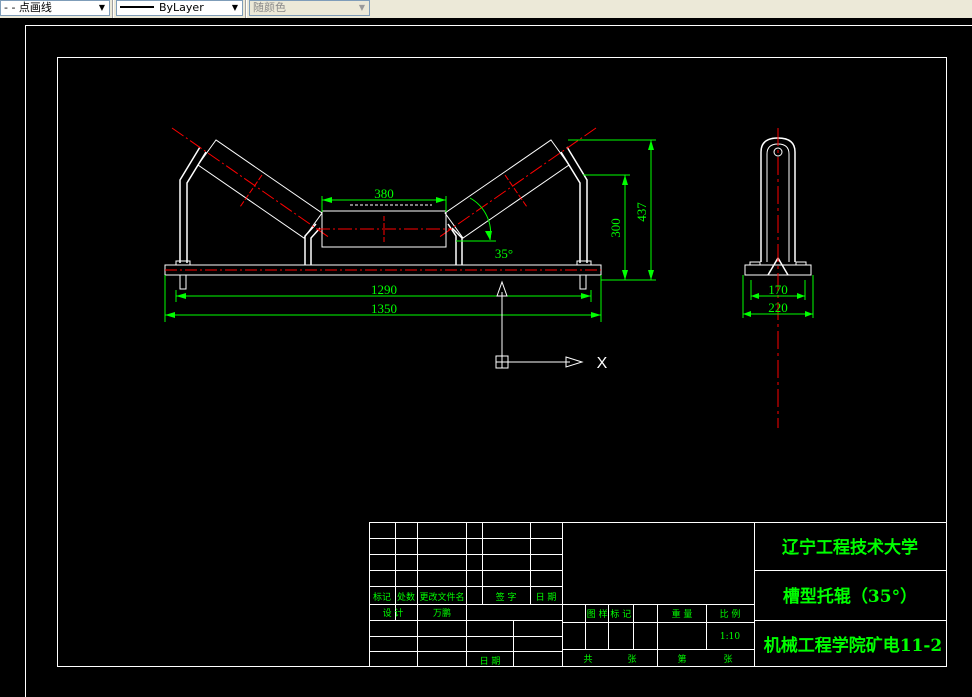  Describe the element at coordinates (853, 645) in the screenshot. I see `department-name: 机械工程学院矿电11-2` at that location.